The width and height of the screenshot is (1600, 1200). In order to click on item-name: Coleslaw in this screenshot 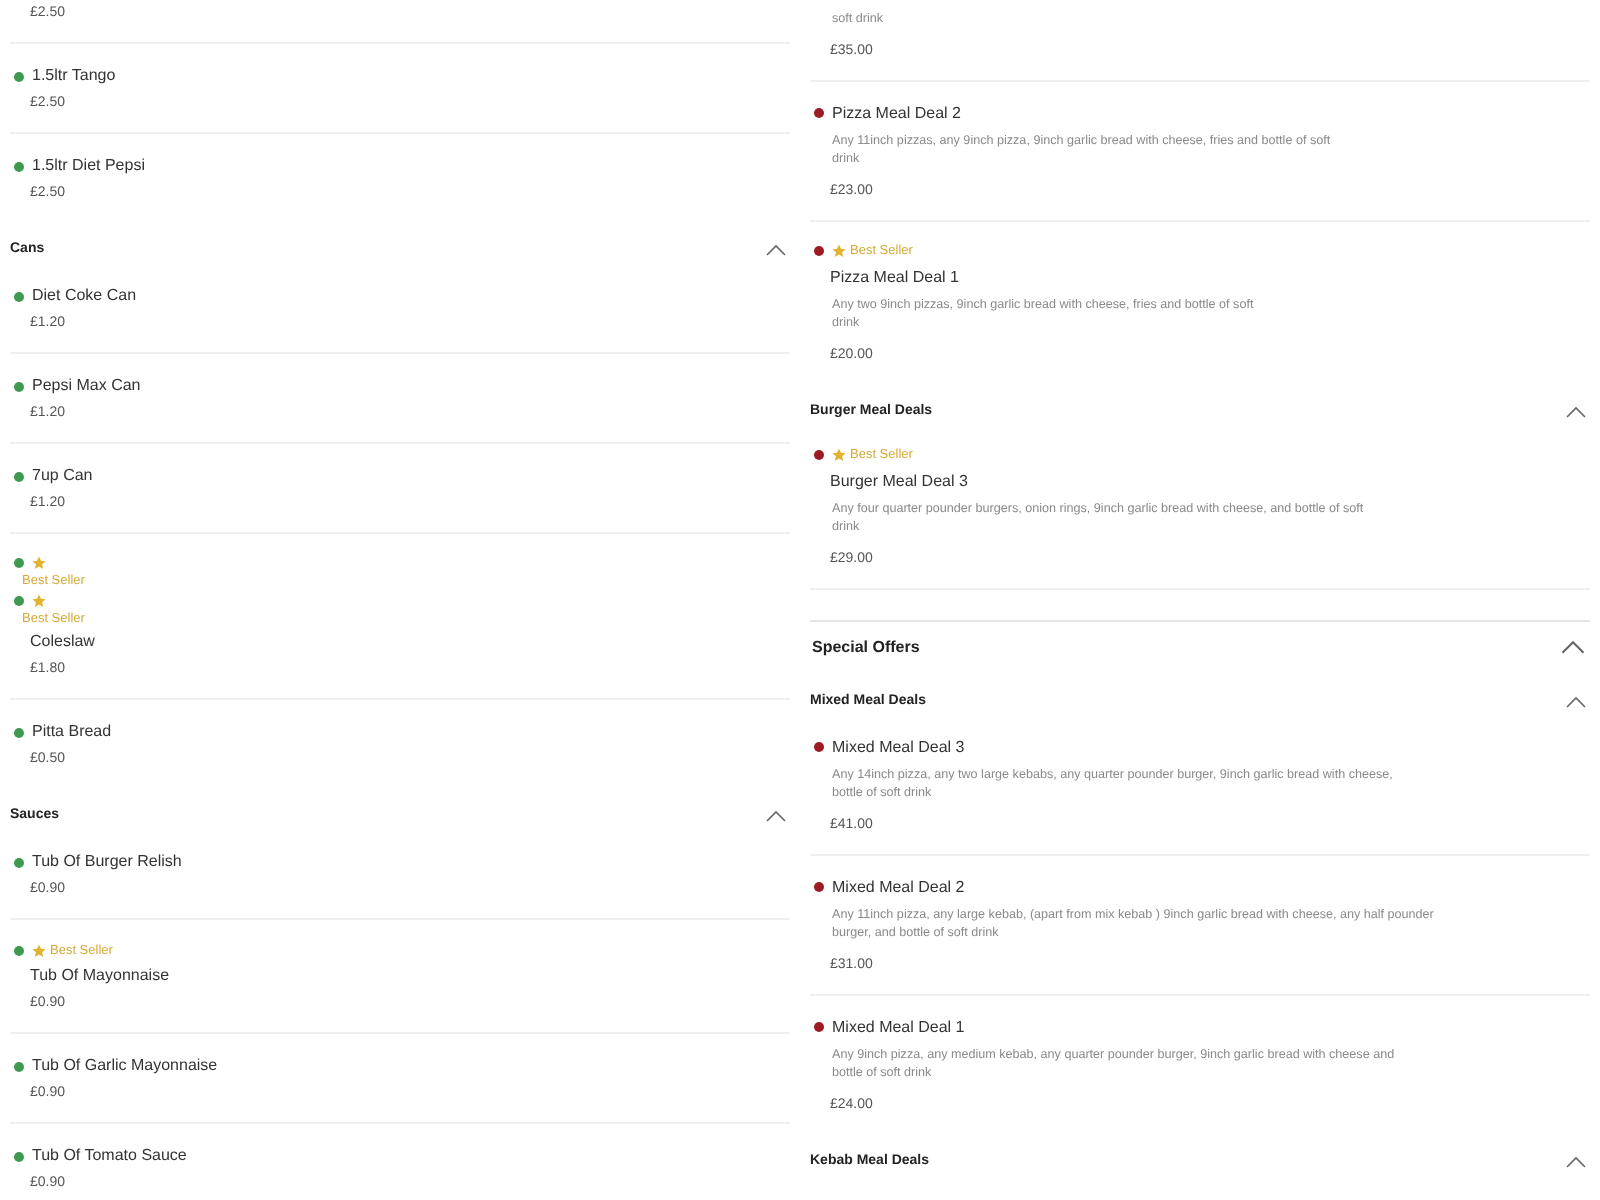, I will do `click(400, 642)`.